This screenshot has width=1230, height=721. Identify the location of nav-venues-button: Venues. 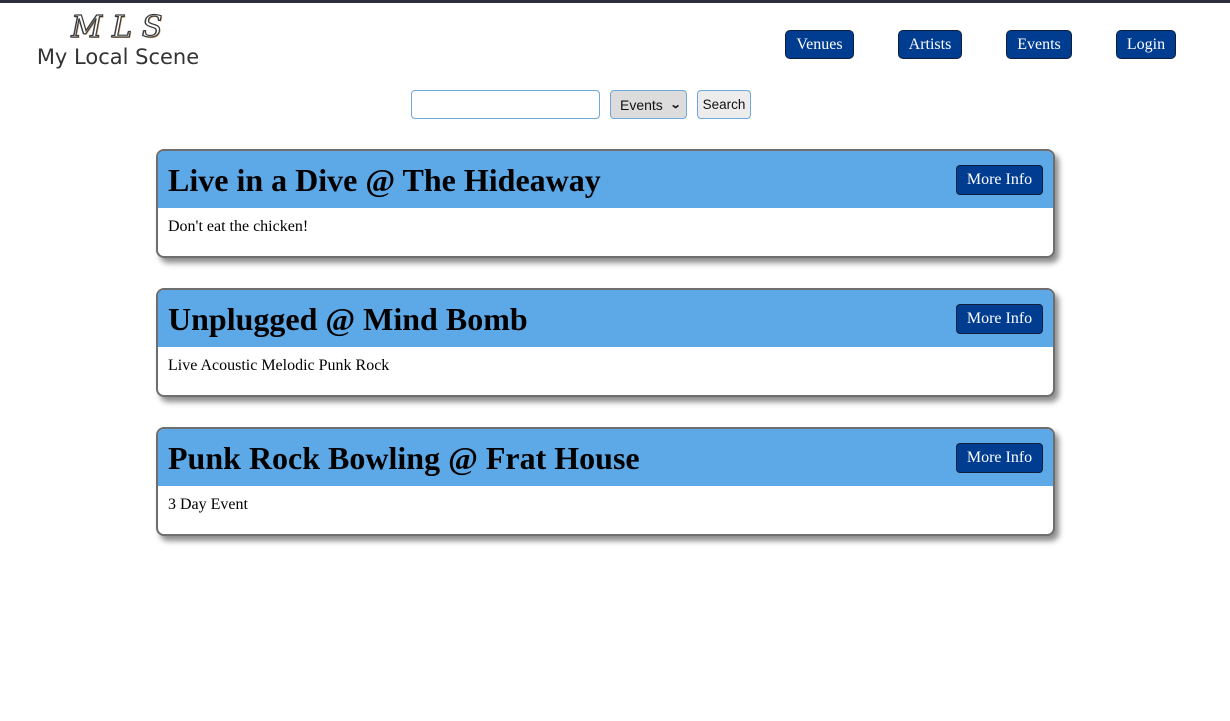
(819, 44).